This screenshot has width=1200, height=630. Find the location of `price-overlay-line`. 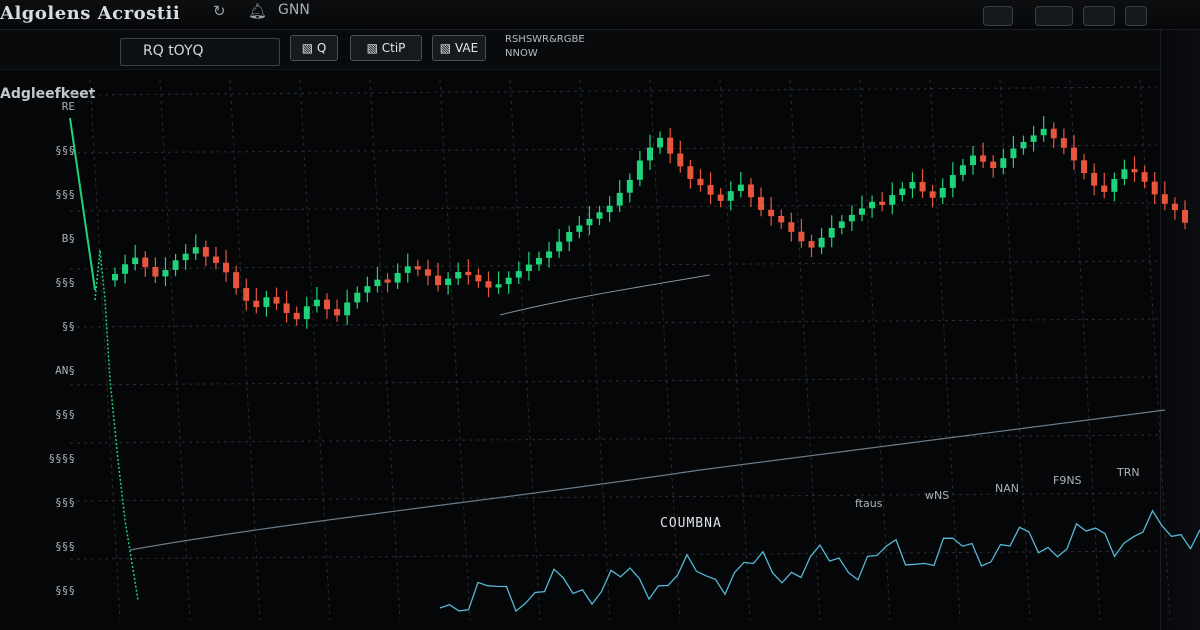

price-overlay-line is located at coordinates (605, 295).